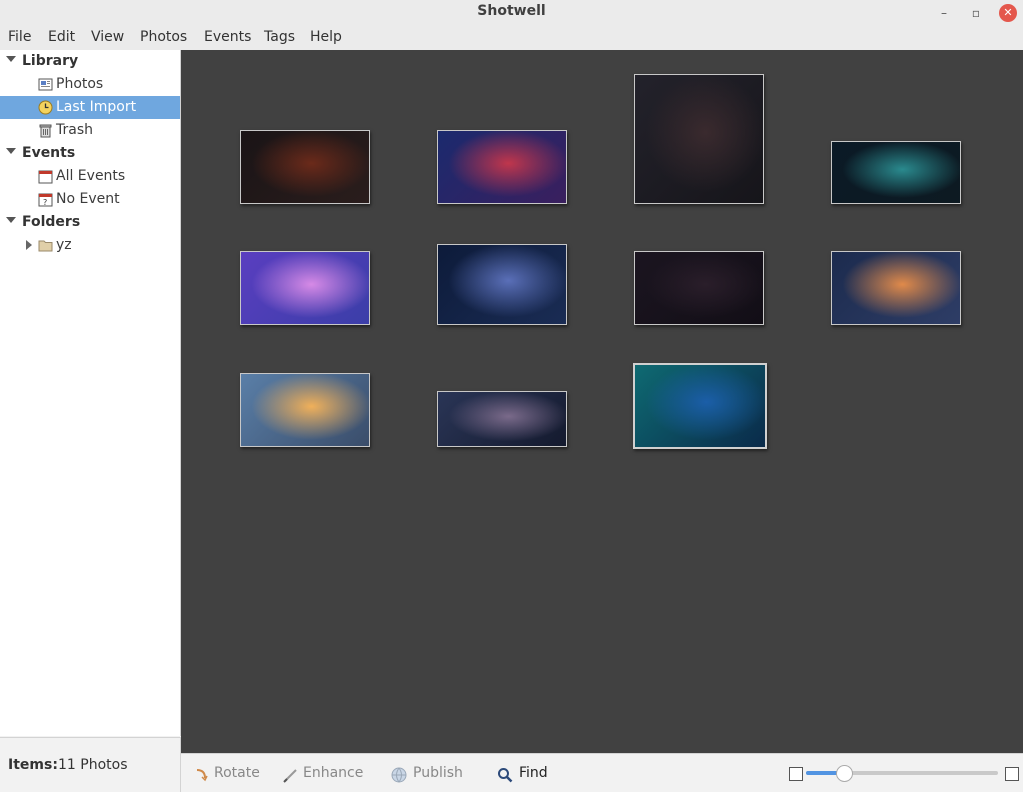 The width and height of the screenshot is (1023, 792). What do you see at coordinates (163, 37) in the screenshot?
I see `menu-photos: Photos` at bounding box center [163, 37].